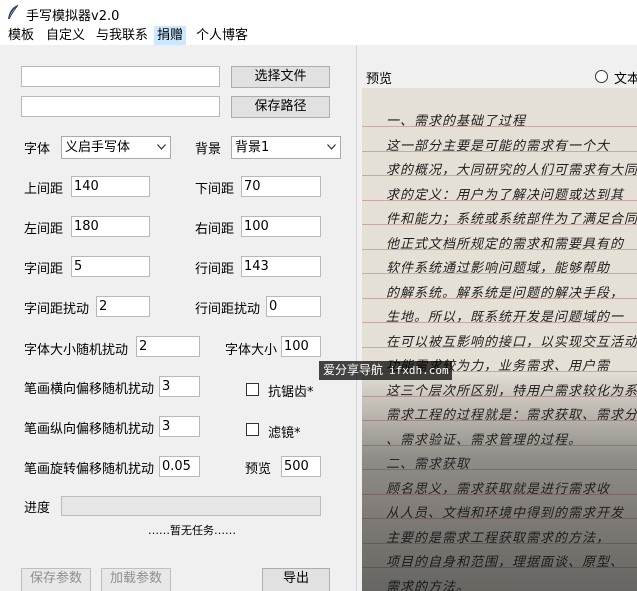 This screenshot has height=591, width=637. What do you see at coordinates (252, 429) in the screenshot?
I see `filter-checkbox` at bounding box center [252, 429].